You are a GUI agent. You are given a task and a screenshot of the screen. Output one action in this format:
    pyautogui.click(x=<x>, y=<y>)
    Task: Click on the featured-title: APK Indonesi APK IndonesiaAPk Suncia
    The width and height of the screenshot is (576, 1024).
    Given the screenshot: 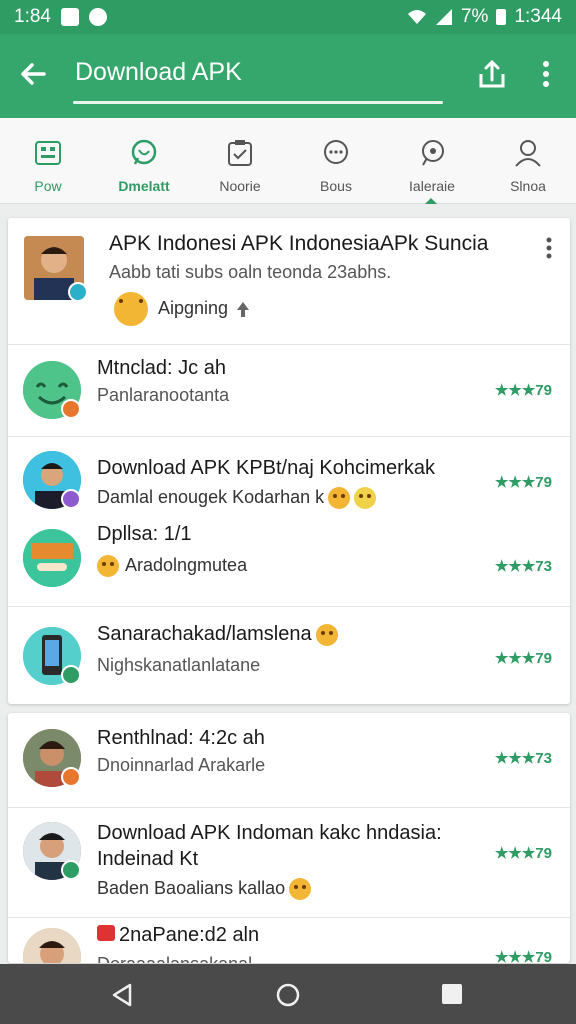 What is the action you would take?
    pyautogui.click(x=299, y=243)
    